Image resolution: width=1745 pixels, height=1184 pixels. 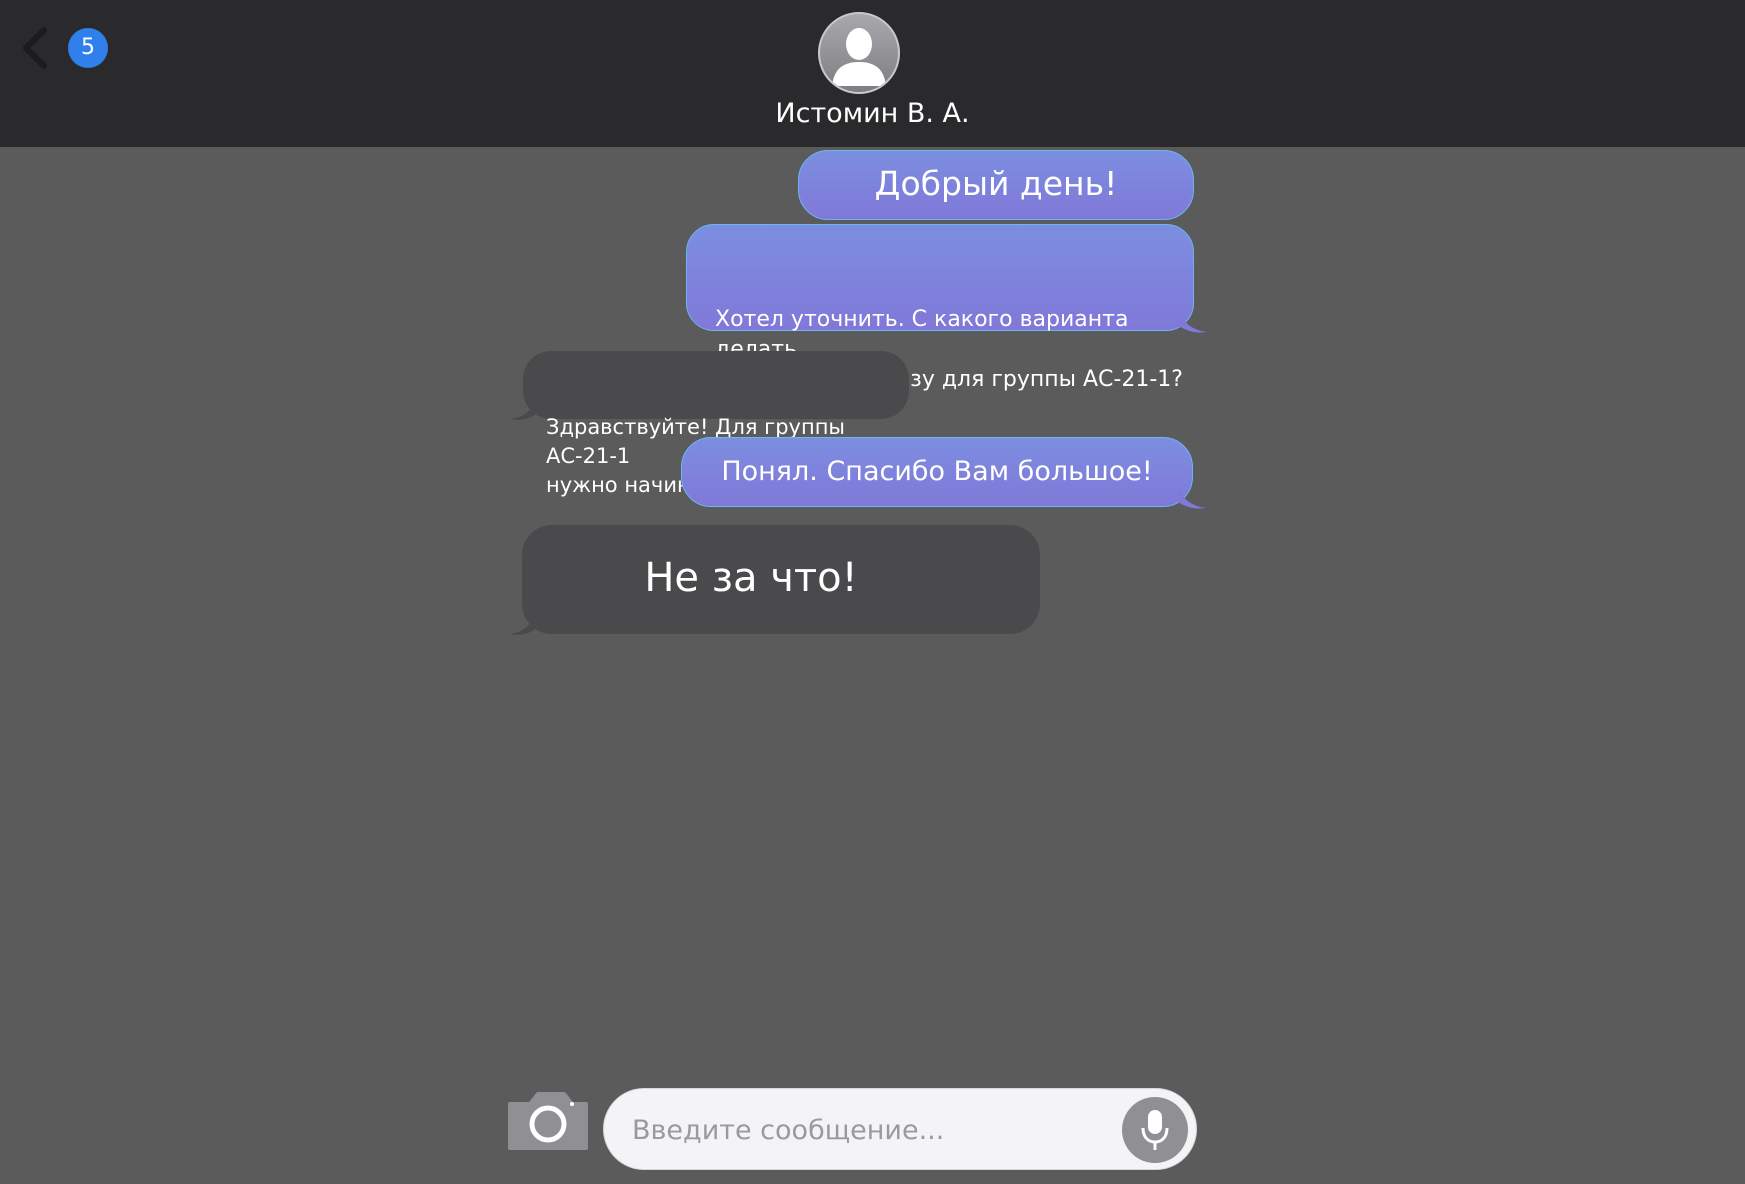 I want to click on camera-icon, so click(x=548, y=1121).